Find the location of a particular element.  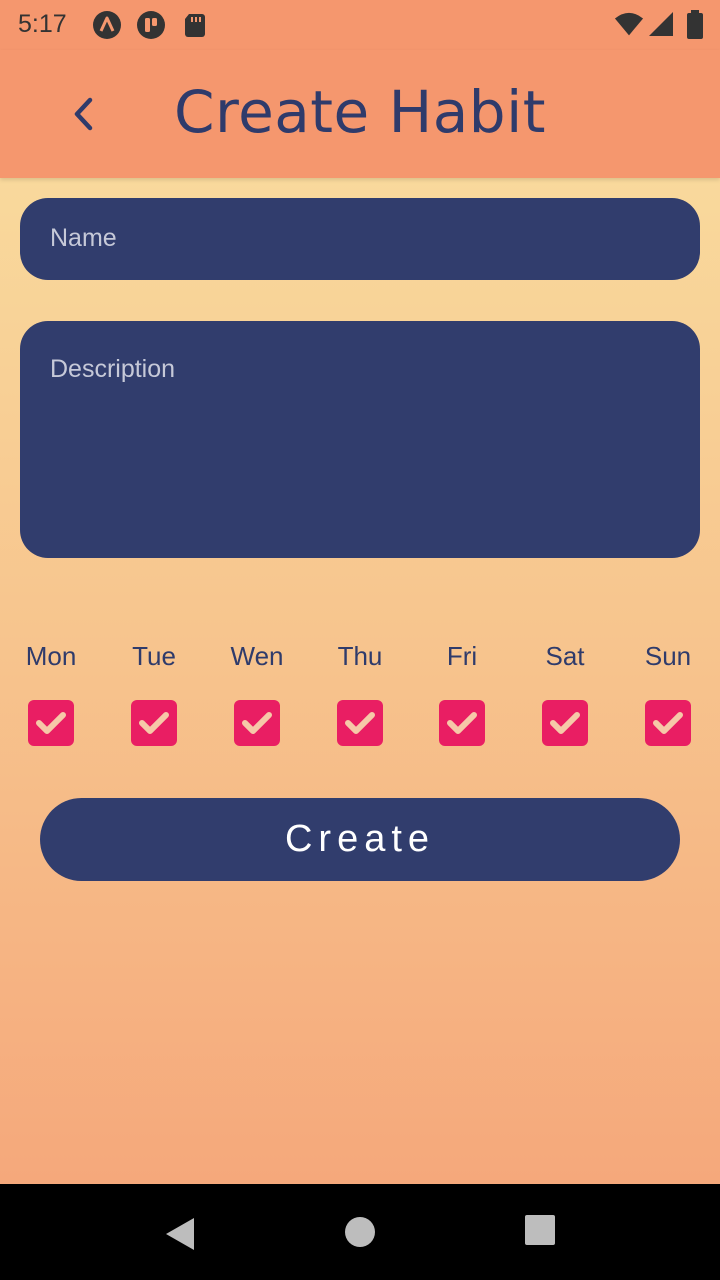

name-placeholder: Name is located at coordinates (83, 238).